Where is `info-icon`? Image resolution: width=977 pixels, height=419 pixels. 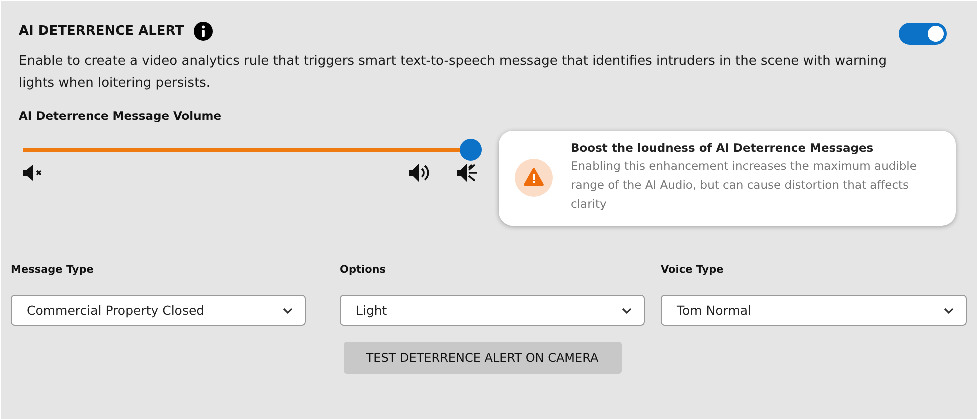
info-icon is located at coordinates (204, 31).